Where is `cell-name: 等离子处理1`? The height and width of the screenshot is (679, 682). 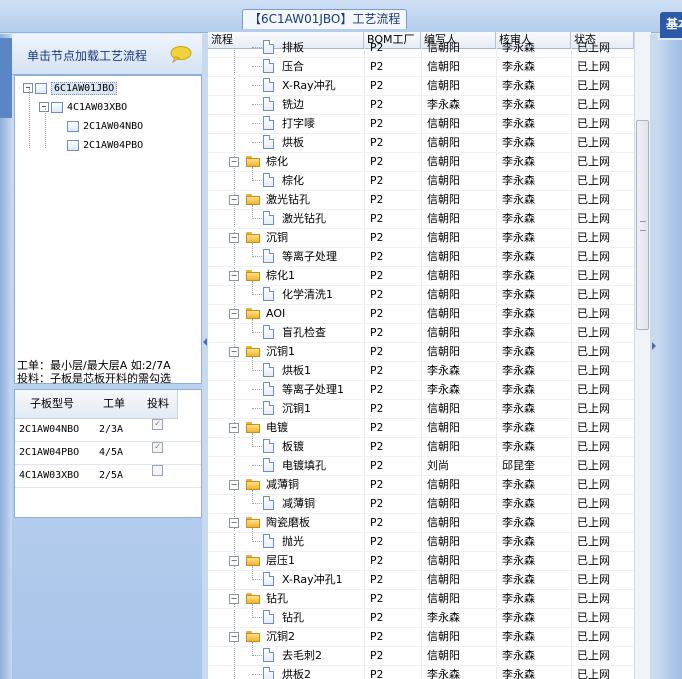
cell-name: 等离子处理1 is located at coordinates (313, 389).